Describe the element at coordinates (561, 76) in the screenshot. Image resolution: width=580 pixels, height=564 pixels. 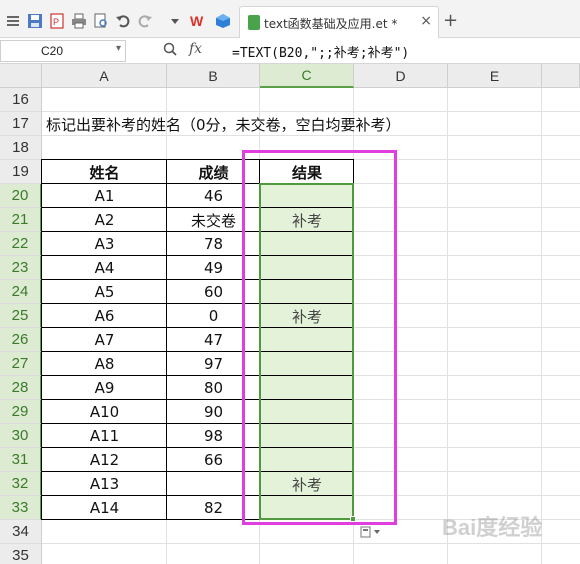
I see `column-header-blank` at that location.